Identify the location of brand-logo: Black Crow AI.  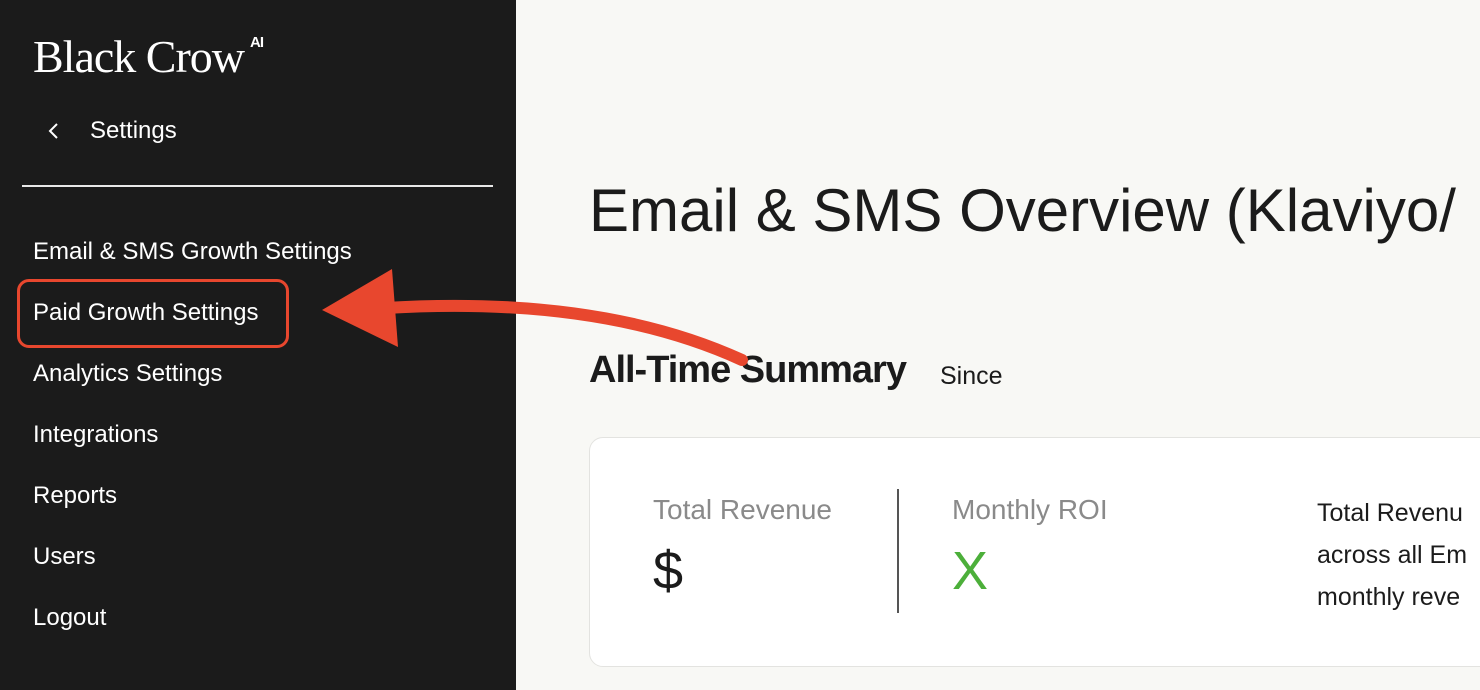
(148, 56).